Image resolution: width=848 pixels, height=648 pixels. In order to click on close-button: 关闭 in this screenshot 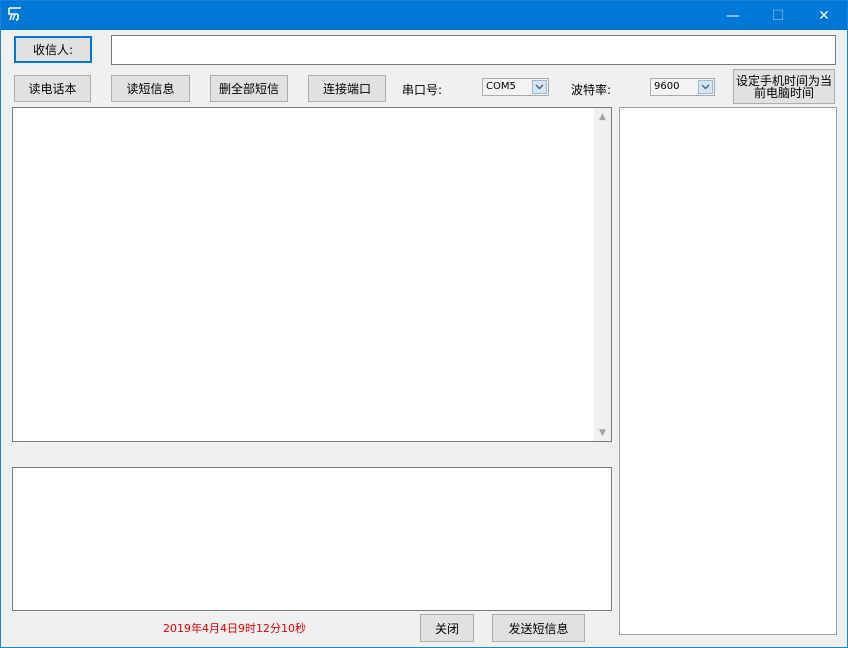, I will do `click(447, 628)`.